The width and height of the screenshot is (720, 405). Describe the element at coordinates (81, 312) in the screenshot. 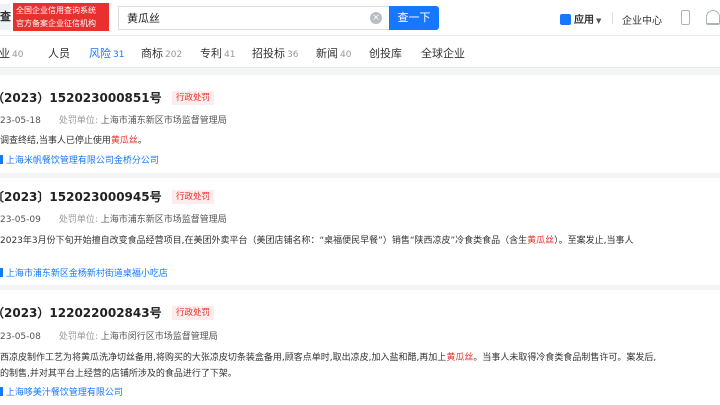

I see `case-number: （2023）122022002843号` at that location.